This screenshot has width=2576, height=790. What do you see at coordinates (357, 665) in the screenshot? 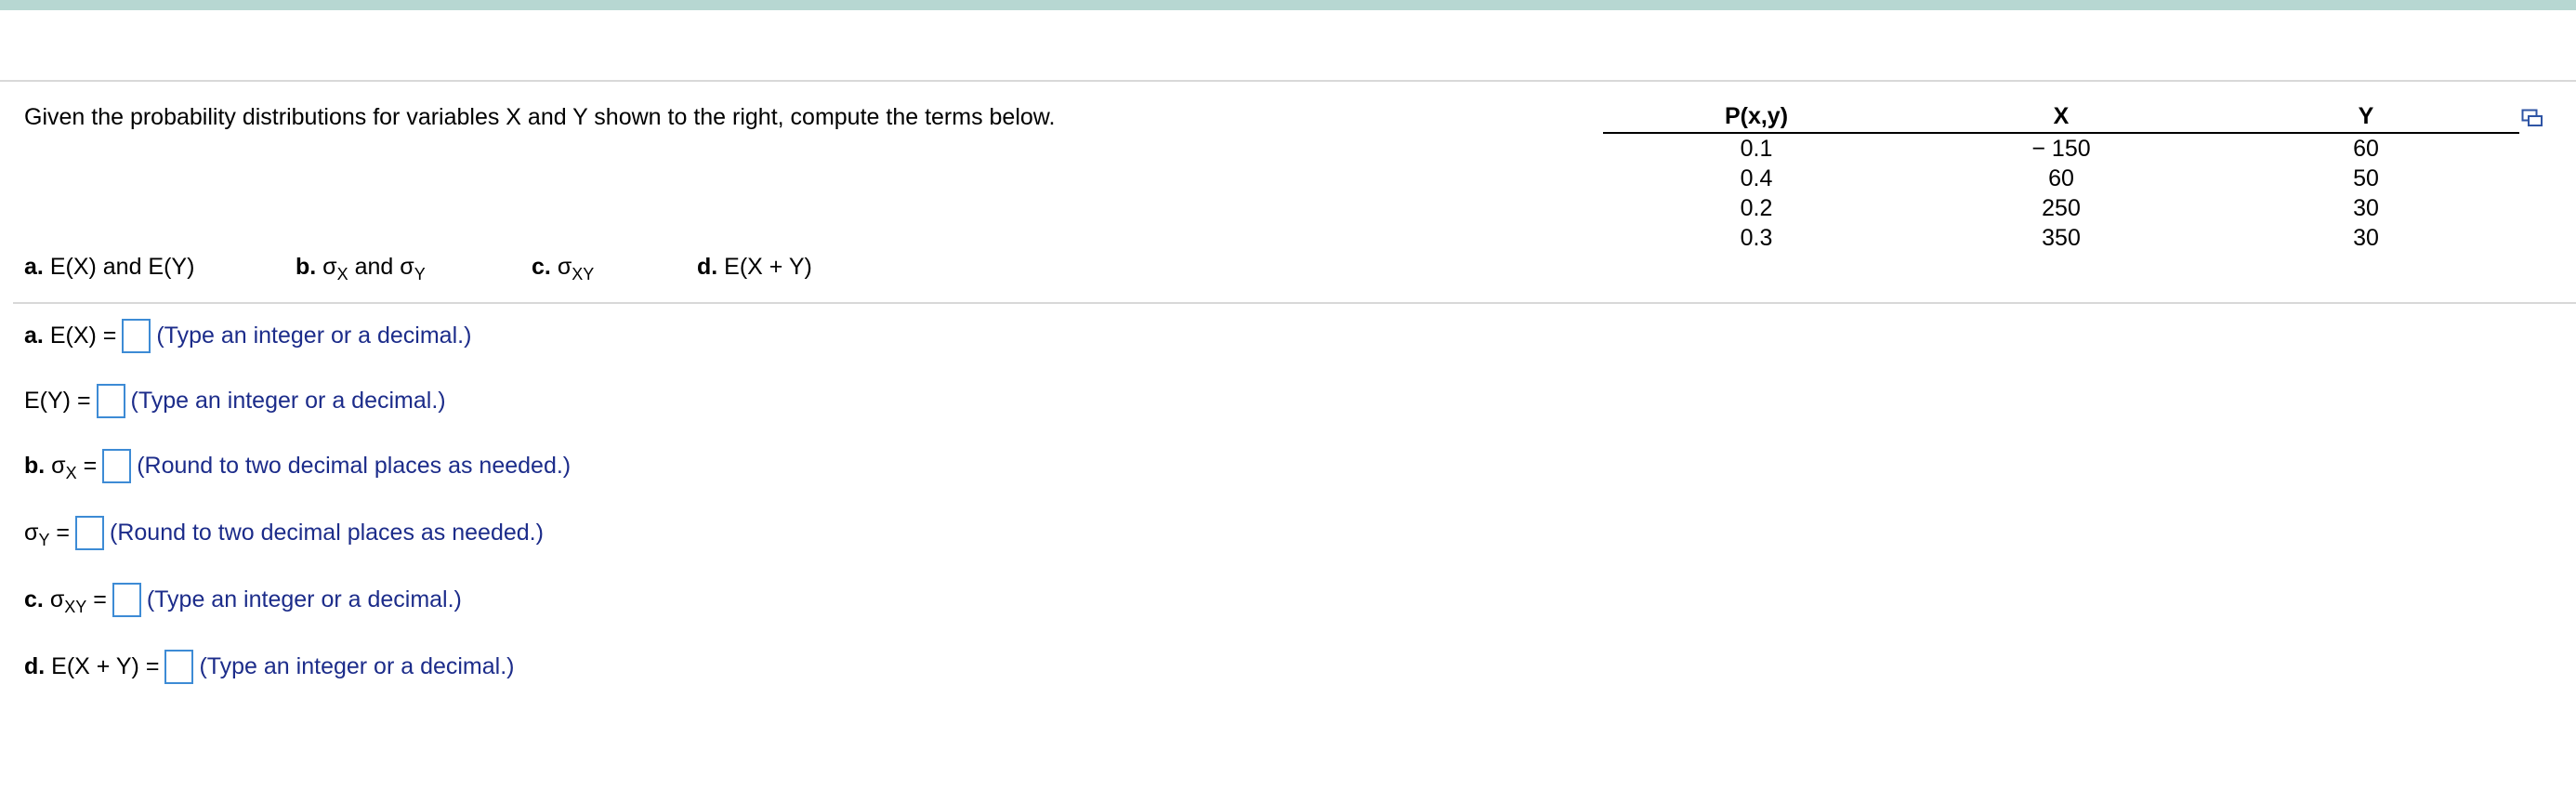
I see `exy-hint: (Type an integer or a decimal.)` at bounding box center [357, 665].